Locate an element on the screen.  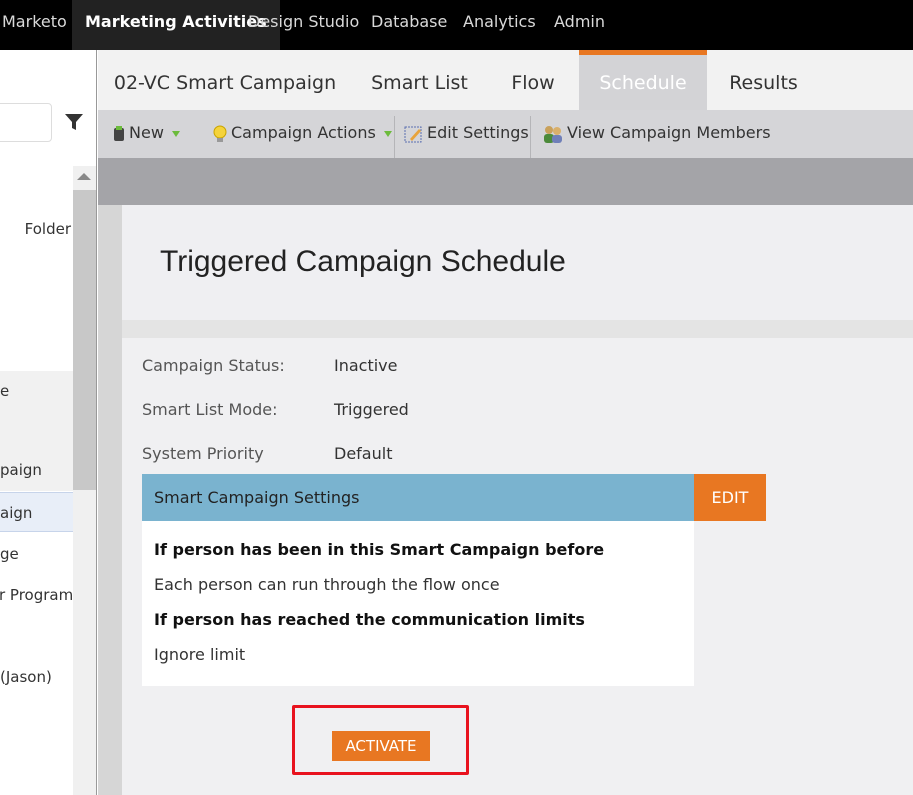
tree-item: ge is located at coordinates (36, 554).